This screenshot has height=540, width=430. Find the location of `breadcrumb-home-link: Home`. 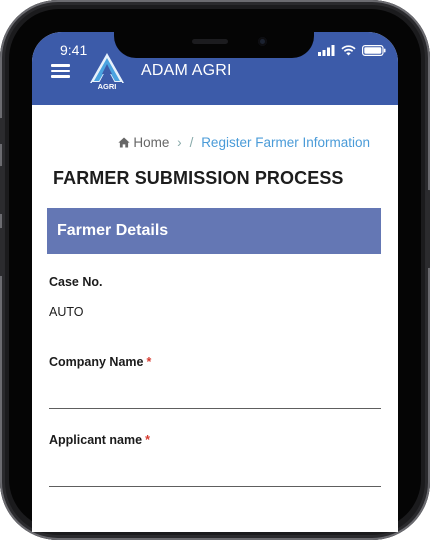

breadcrumb-home-link: Home is located at coordinates (143, 142).